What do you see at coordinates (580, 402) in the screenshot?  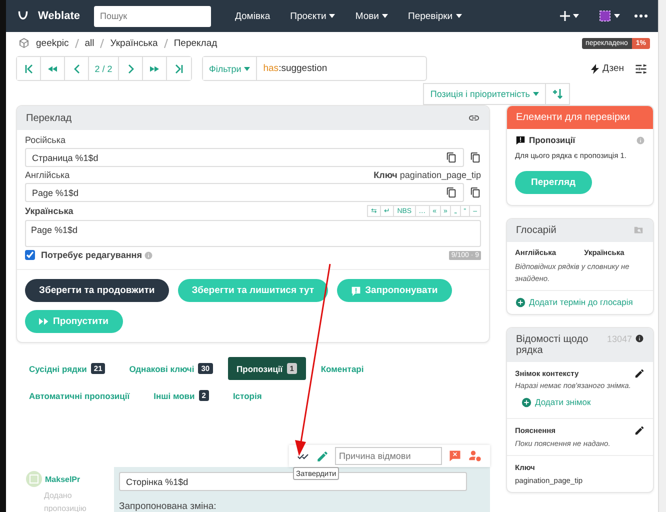 I see `add-screenshot-link: Додати знімок` at bounding box center [580, 402].